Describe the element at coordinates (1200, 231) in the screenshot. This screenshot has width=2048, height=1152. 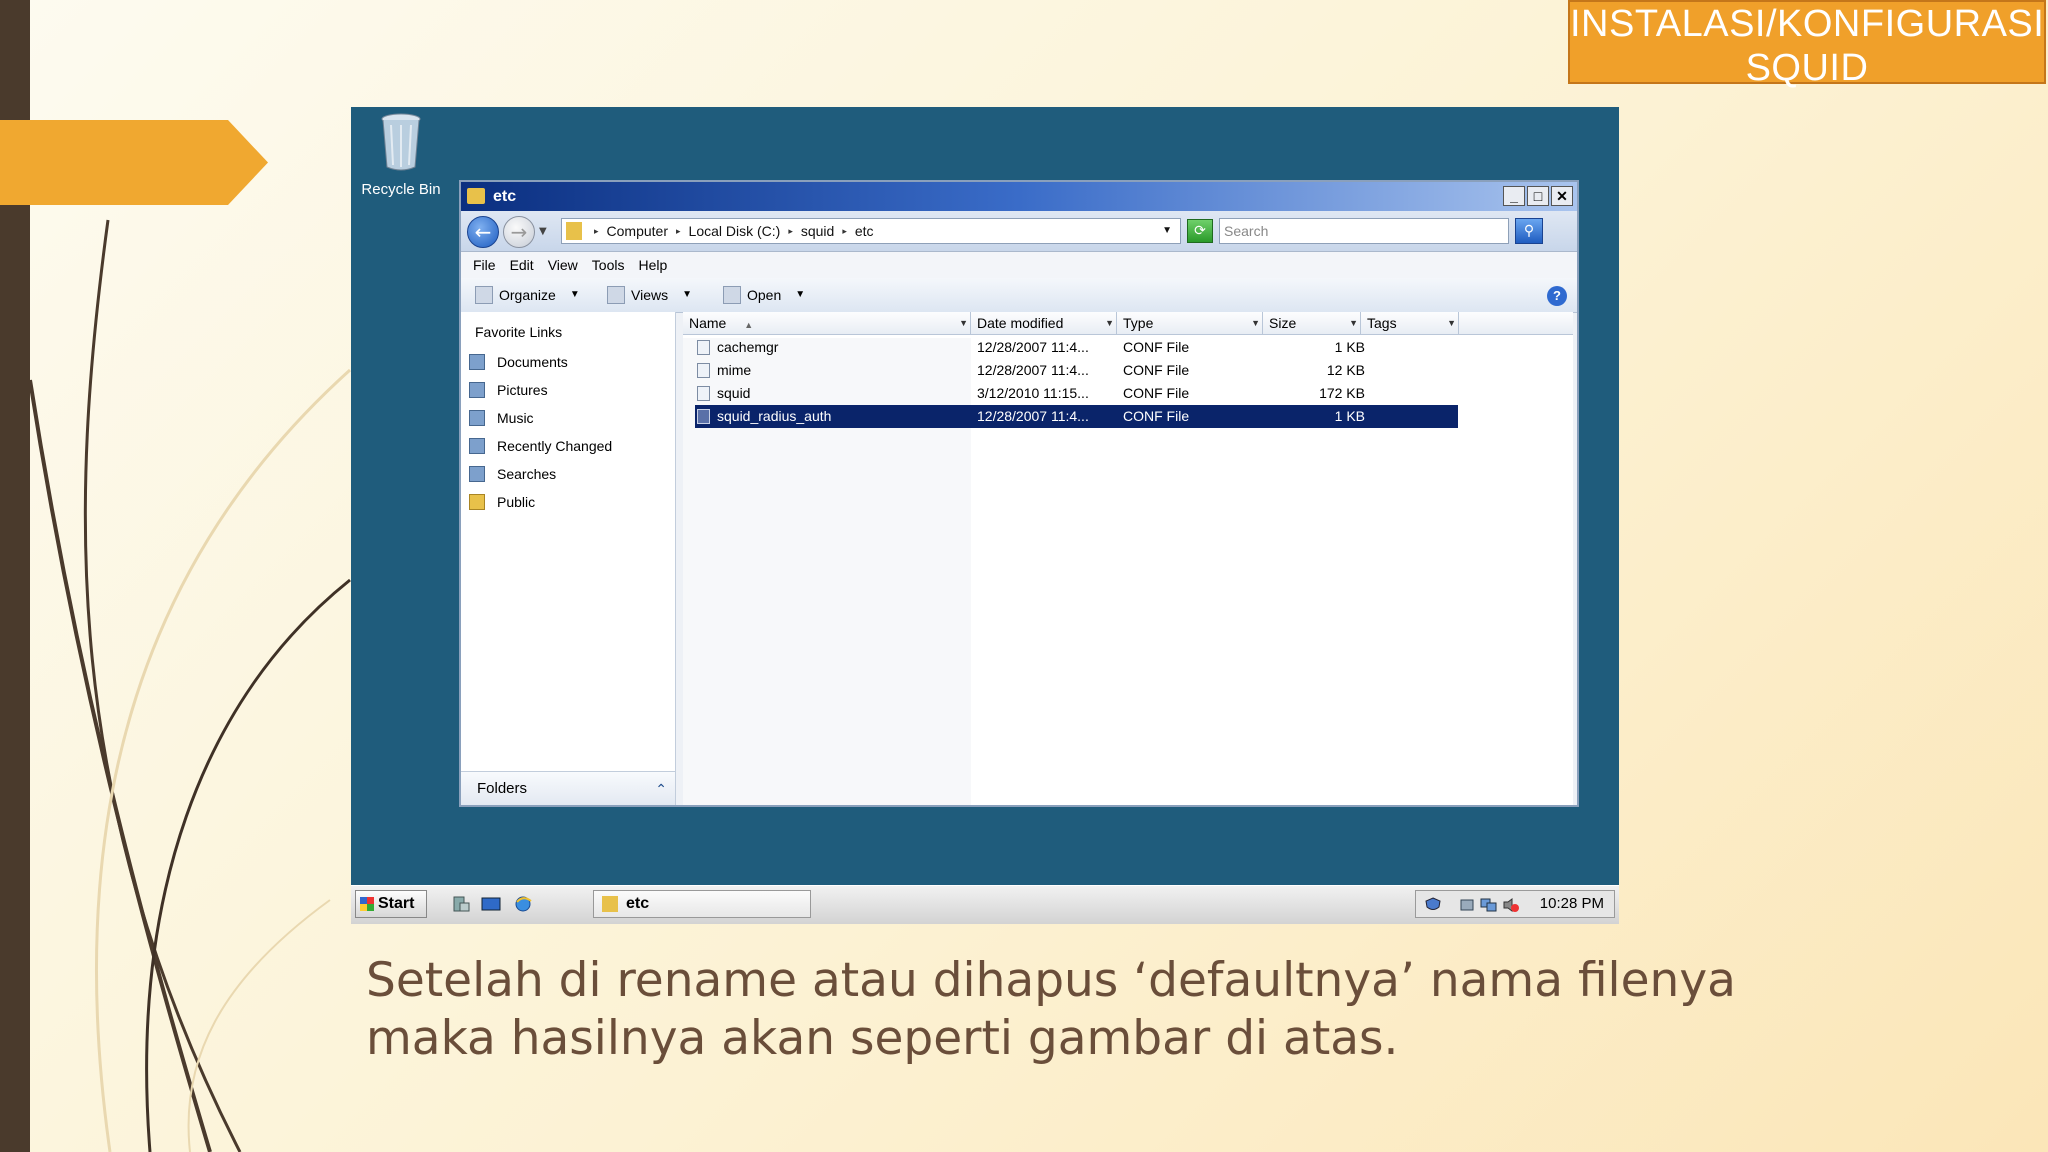
I see `refresh-button: ⟳` at that location.